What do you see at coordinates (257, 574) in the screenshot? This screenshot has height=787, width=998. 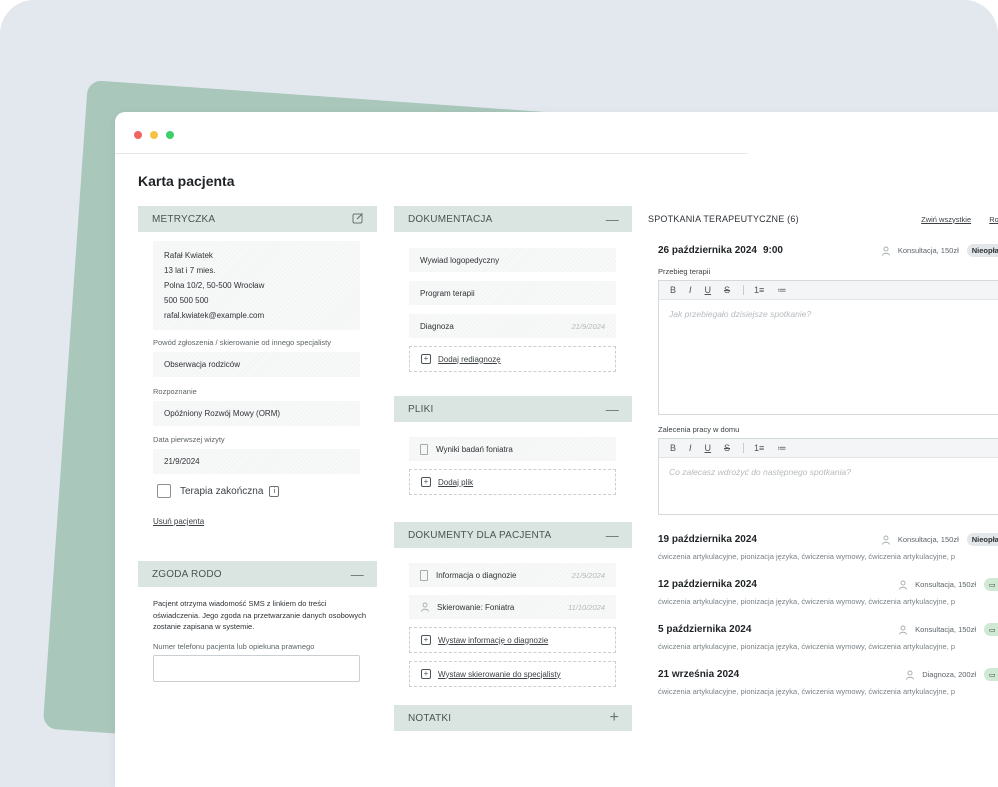 I see `rodo-header: ZGODA RODO —` at bounding box center [257, 574].